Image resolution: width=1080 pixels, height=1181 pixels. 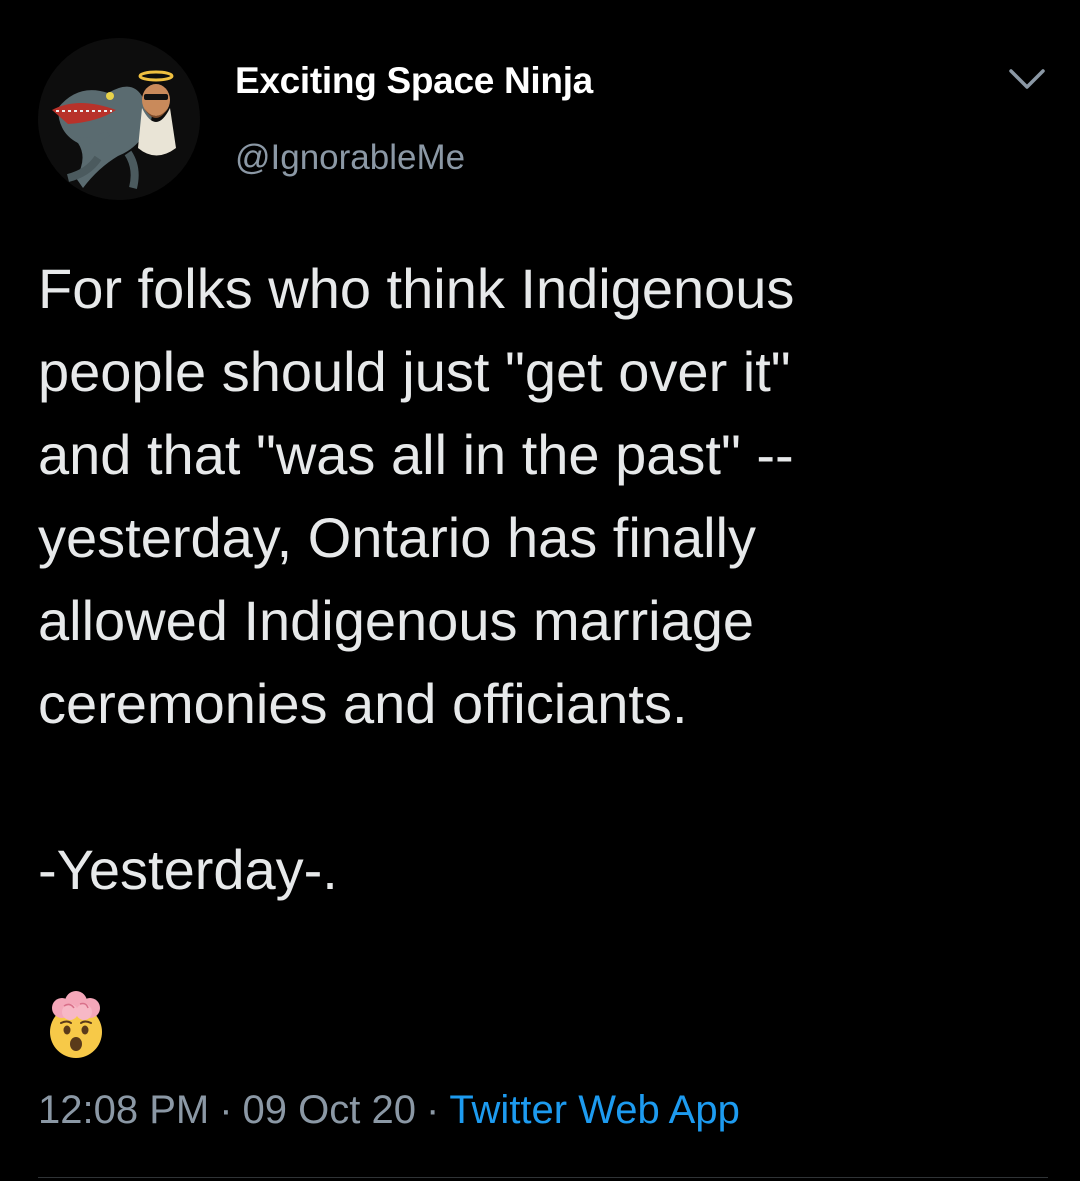 I want to click on tweet-text-line: ceremonies and officiants., so click(x=363, y=703).